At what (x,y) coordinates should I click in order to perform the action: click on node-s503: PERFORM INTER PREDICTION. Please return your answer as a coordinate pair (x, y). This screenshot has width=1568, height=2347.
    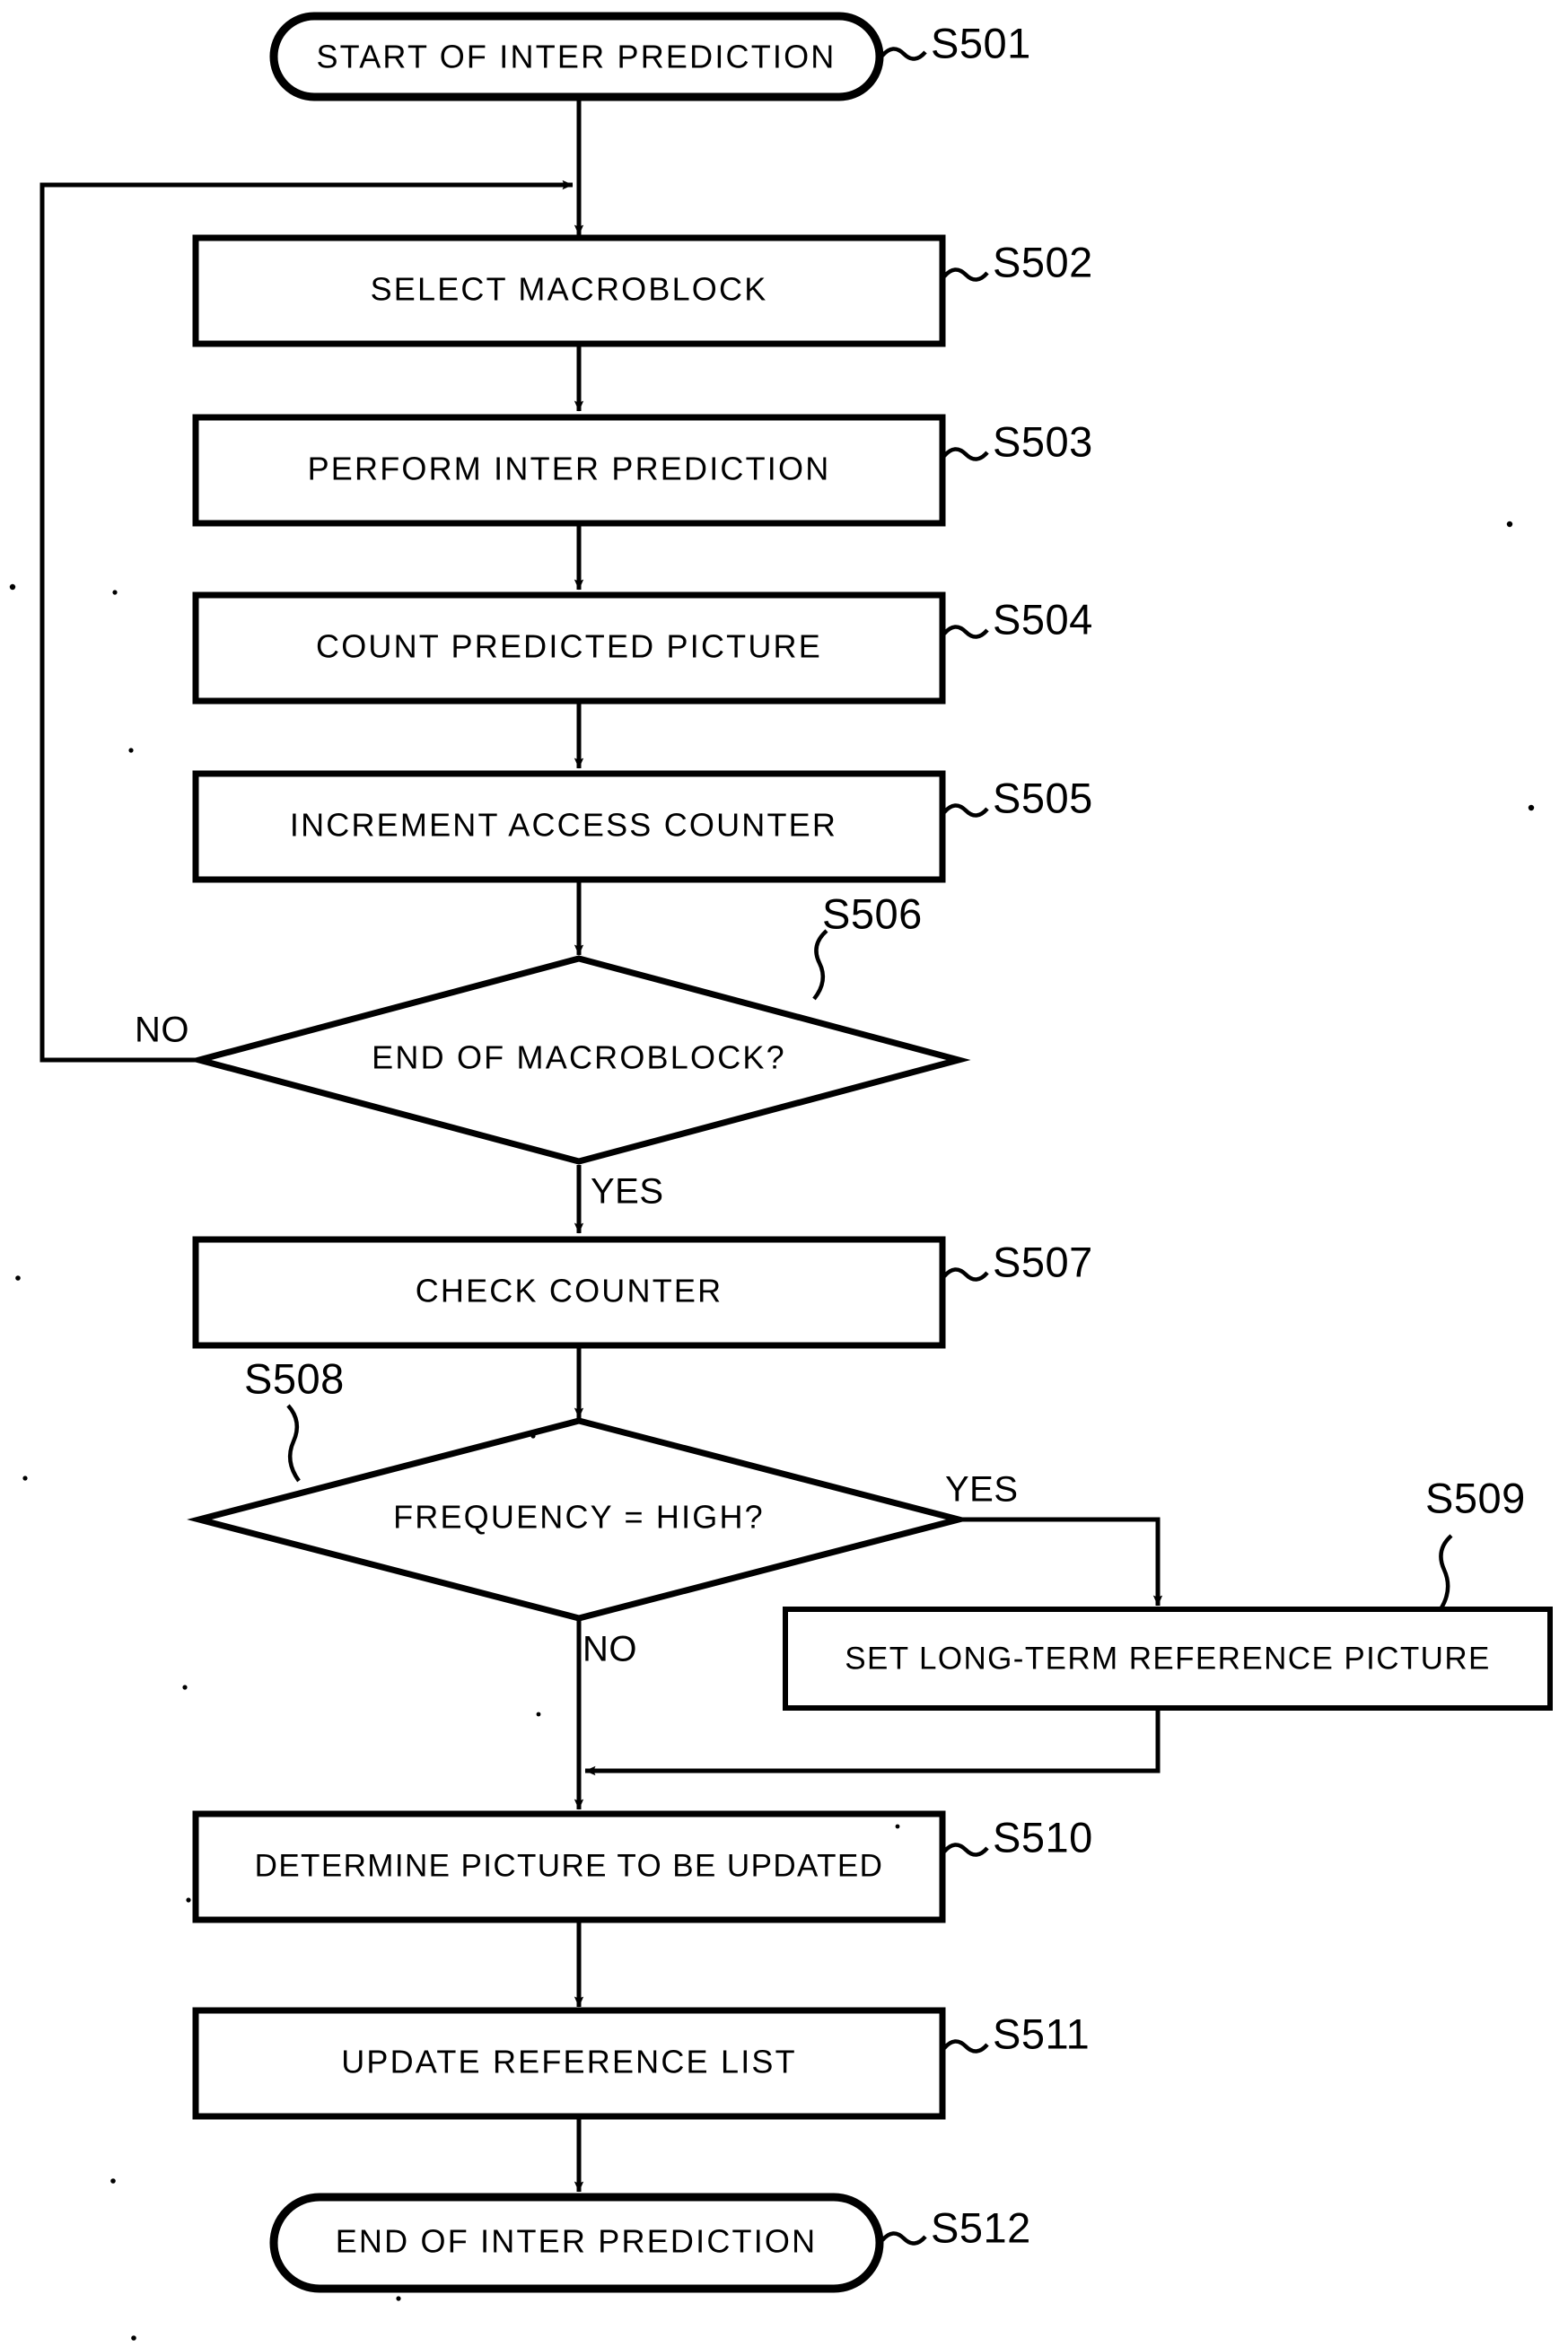
    Looking at the image, I should click on (569, 470).